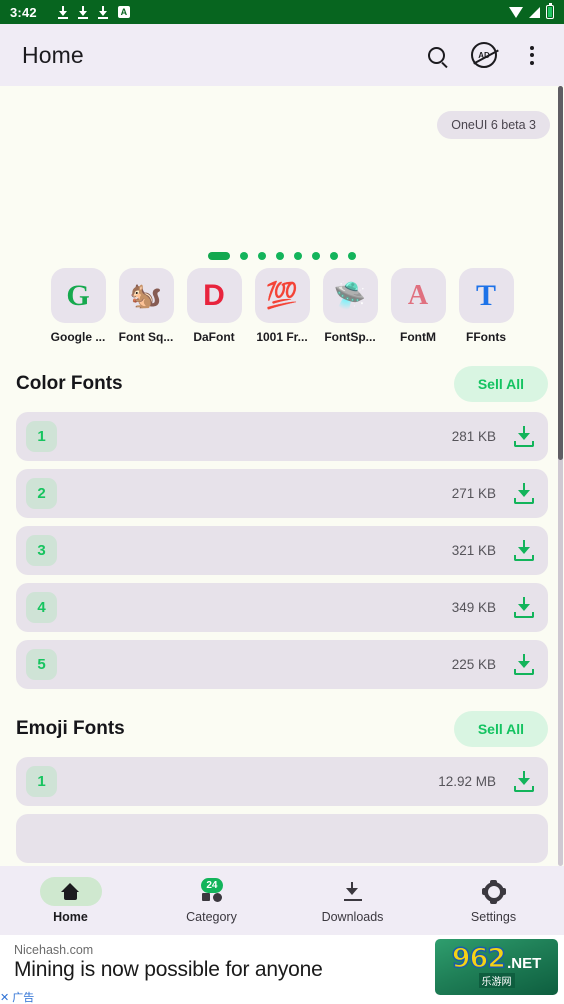 Image resolution: width=564 pixels, height=1004 pixels. I want to click on source-label: DaFont, so click(214, 337).